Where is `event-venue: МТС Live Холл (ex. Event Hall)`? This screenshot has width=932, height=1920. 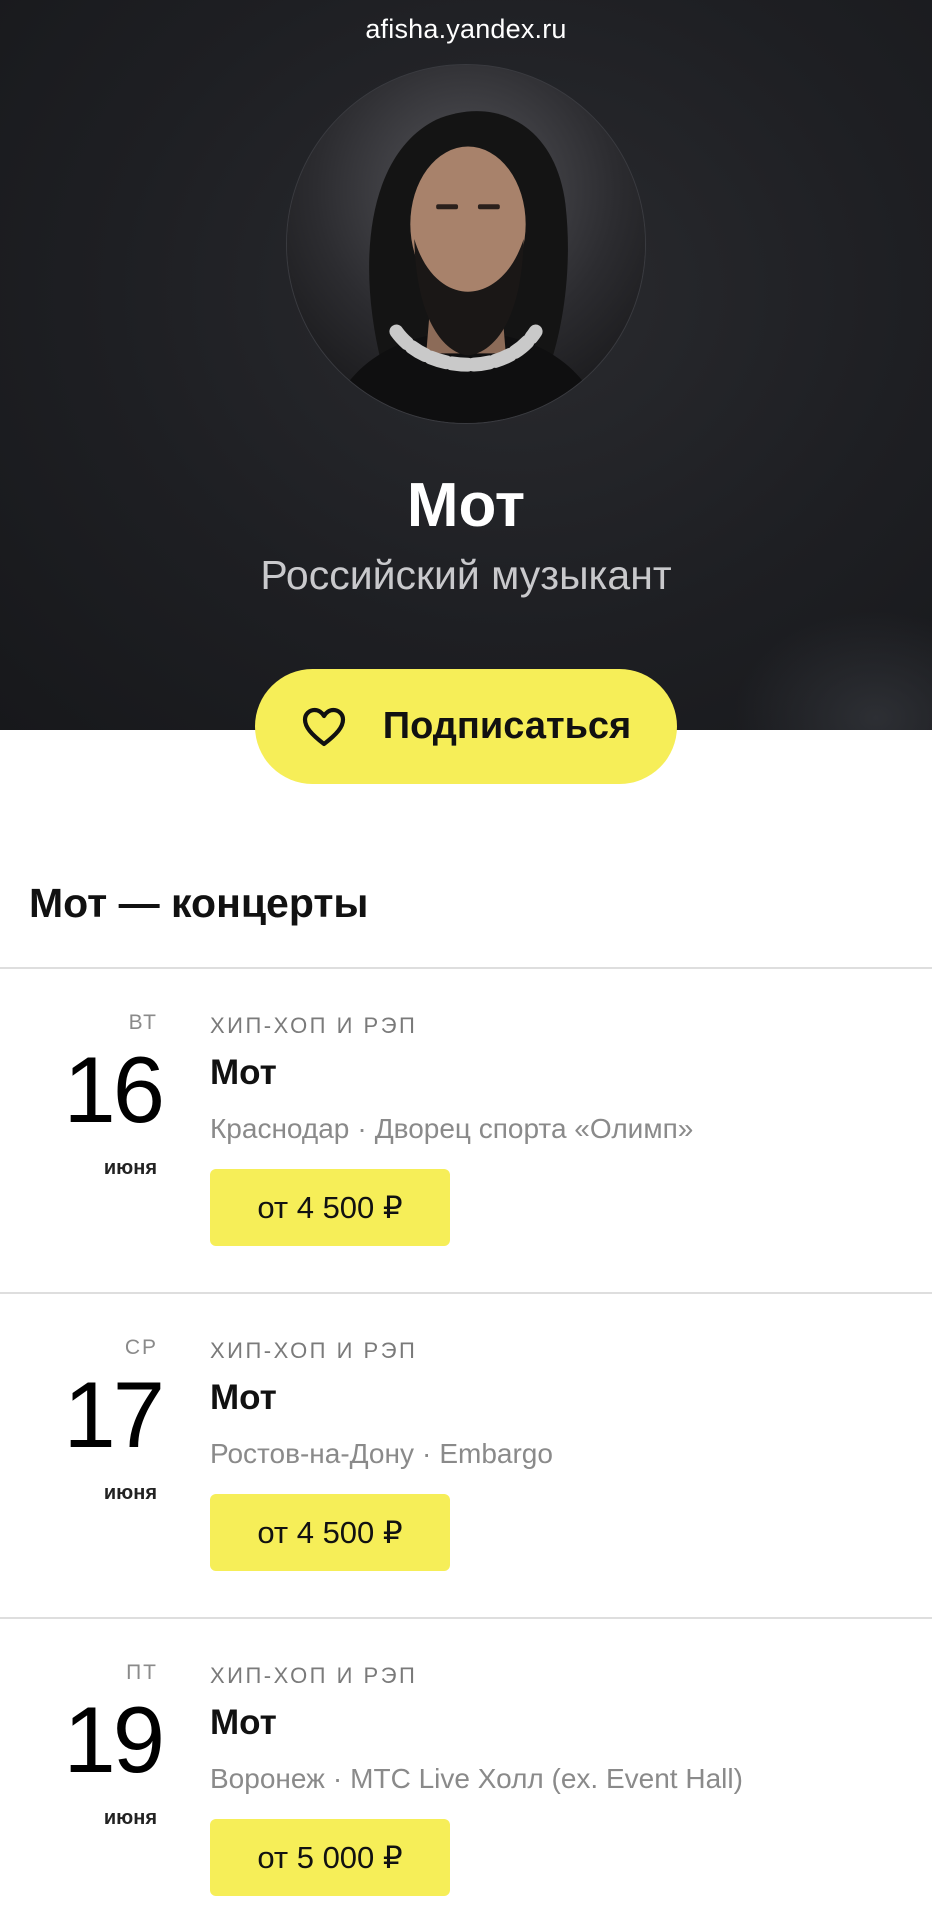 event-venue: МТС Live Холл (ex. Event Hall) is located at coordinates (546, 1778).